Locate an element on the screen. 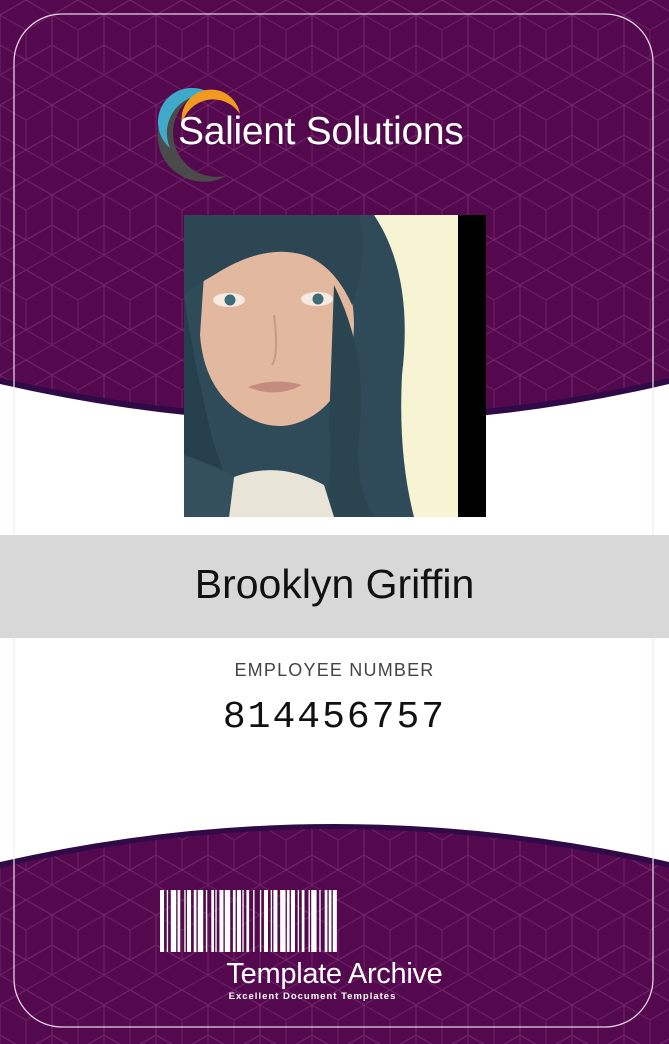 This screenshot has width=669, height=1044. footer-subtitle: Excellent Document Templates is located at coordinates (312, 996).